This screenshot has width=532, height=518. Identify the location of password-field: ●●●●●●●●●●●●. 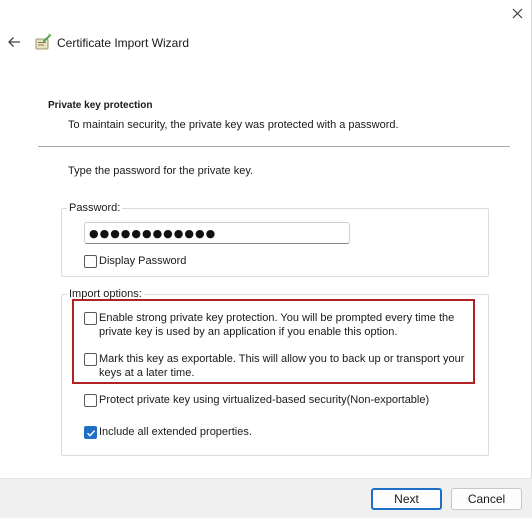
(217, 233).